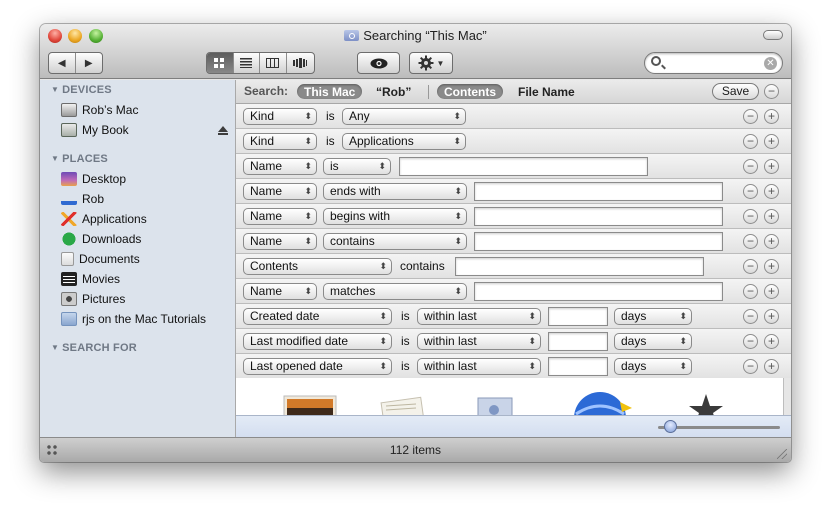  What do you see at coordinates (317, 266) in the screenshot?
I see `attribute-popup: Contents` at bounding box center [317, 266].